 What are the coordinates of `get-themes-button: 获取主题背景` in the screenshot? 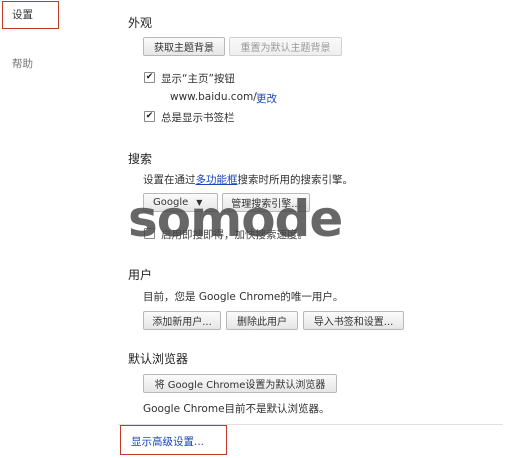 It's located at (184, 46).